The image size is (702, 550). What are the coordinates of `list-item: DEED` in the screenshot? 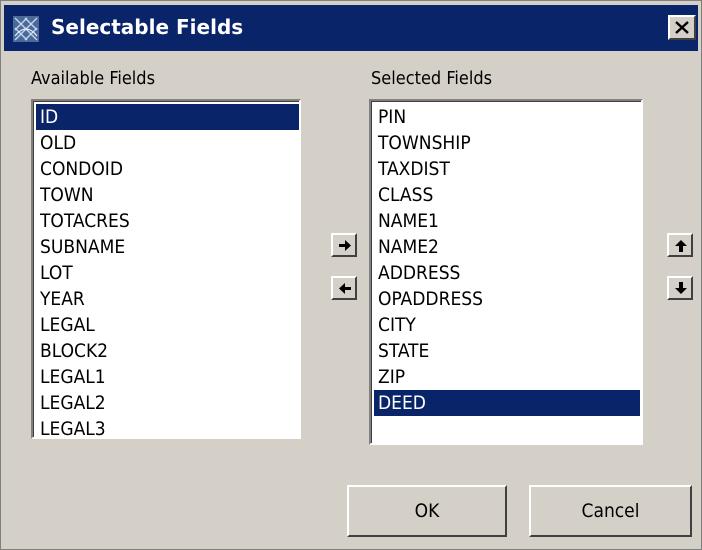 It's located at (507, 403).